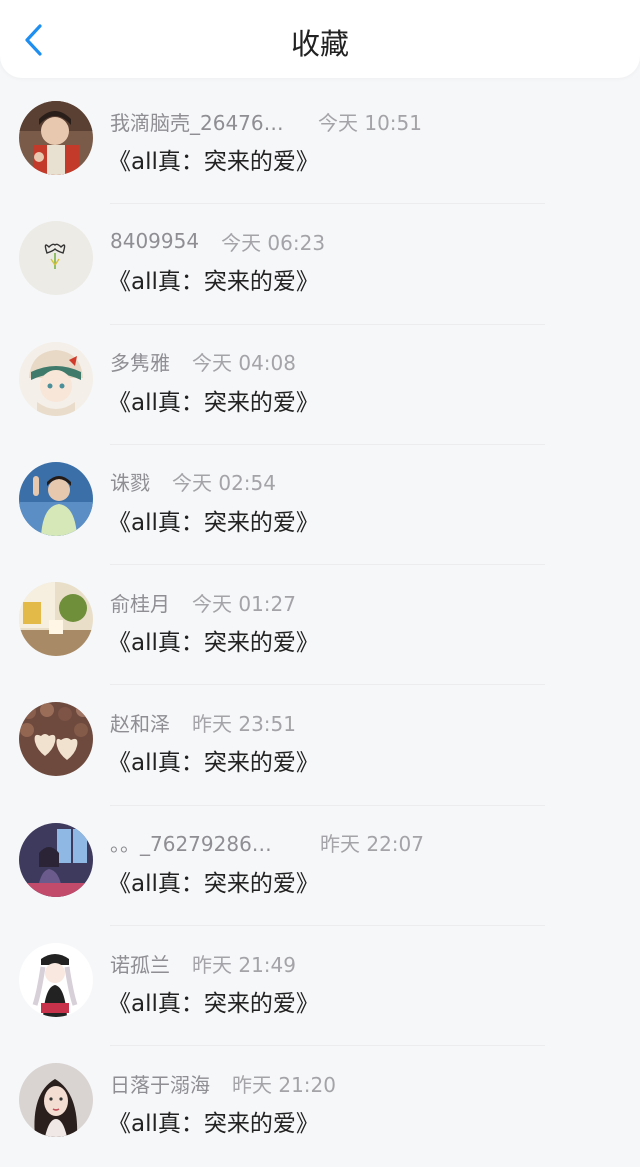 This screenshot has height=1167, width=640. What do you see at coordinates (320, 866) in the screenshot?
I see `list-item: 。。_76279286… 昨天 22:07 《all真：突来的爱》` at bounding box center [320, 866].